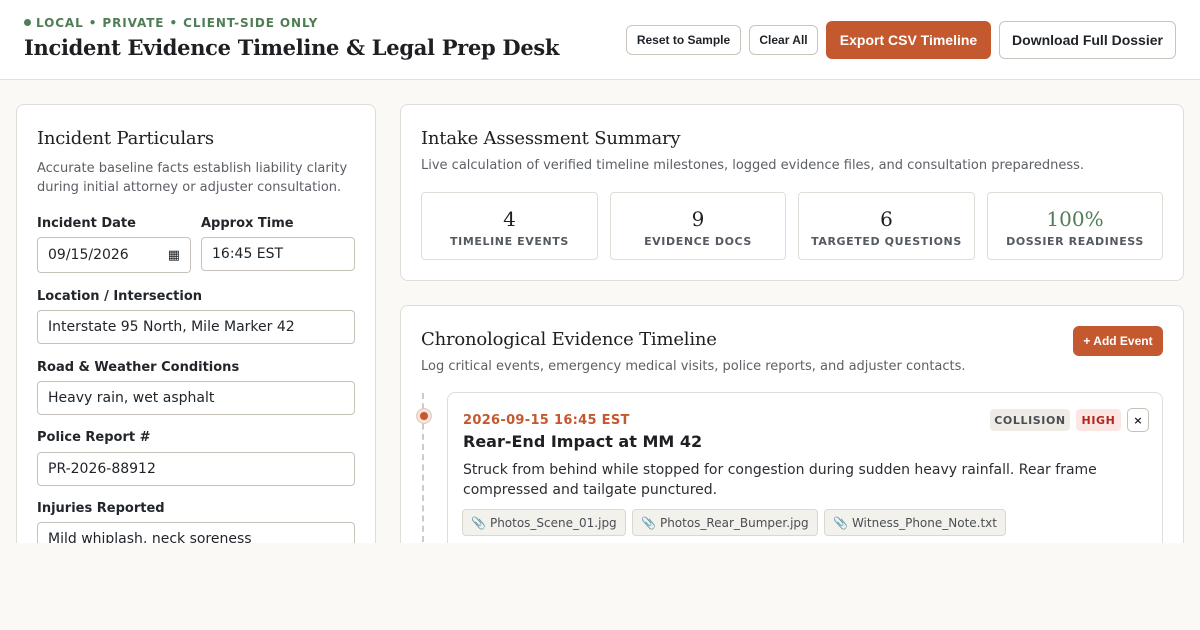  I want to click on status-dot-icon, so click(27, 22).